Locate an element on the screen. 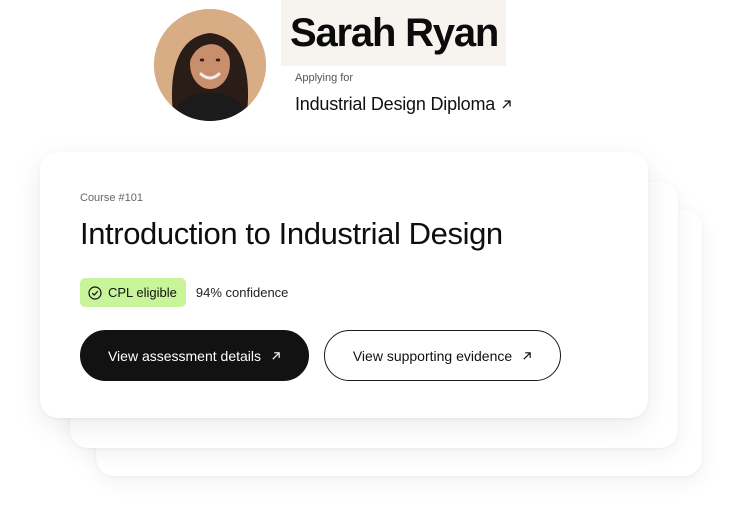 The width and height of the screenshot is (742, 528). program-link: Industrial Design Diploma is located at coordinates (403, 104).